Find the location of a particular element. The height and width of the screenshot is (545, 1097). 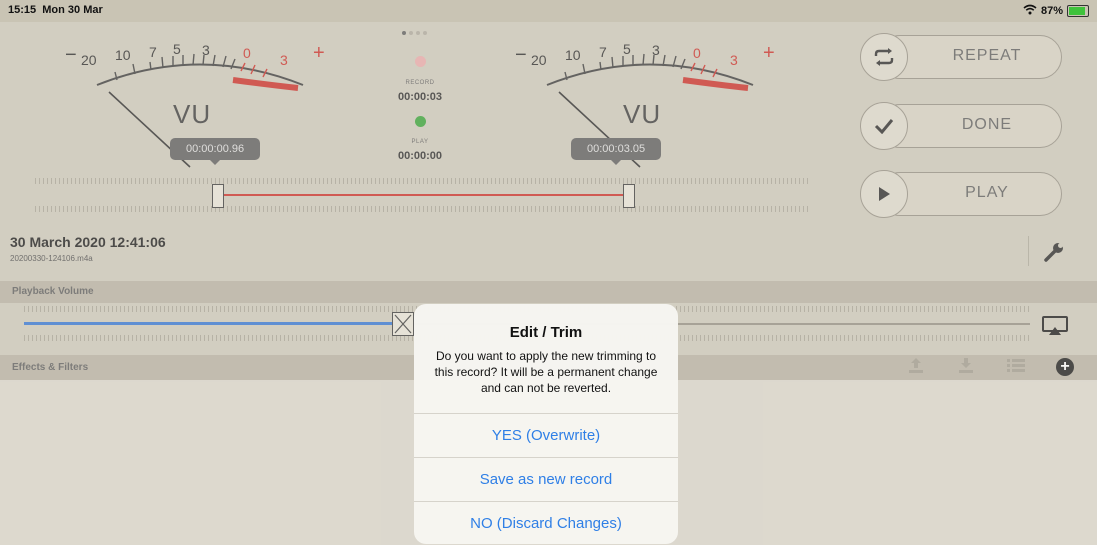

status-clock: 15:15 is located at coordinates (22, 10).